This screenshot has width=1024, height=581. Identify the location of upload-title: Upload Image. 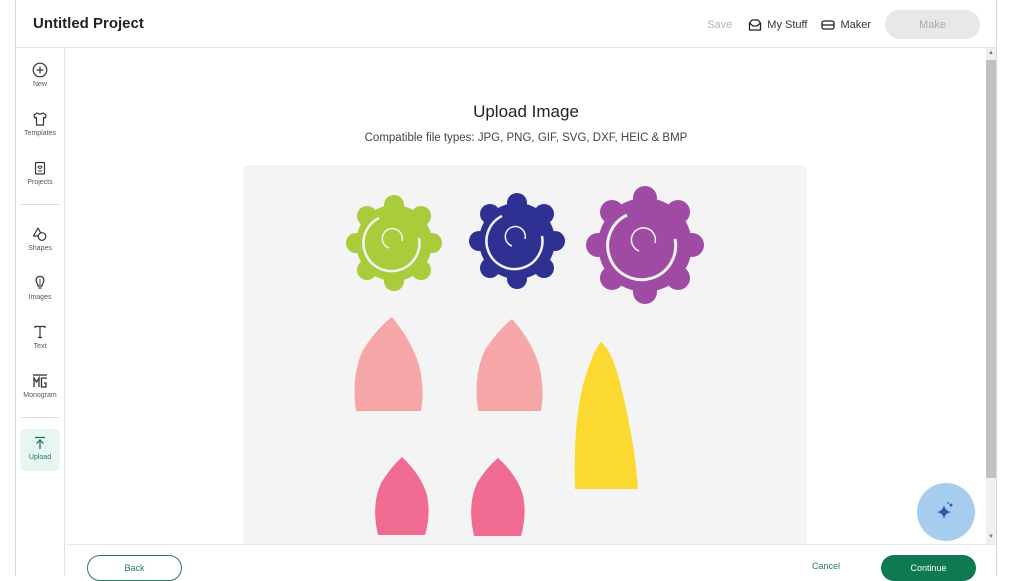
(526, 111).